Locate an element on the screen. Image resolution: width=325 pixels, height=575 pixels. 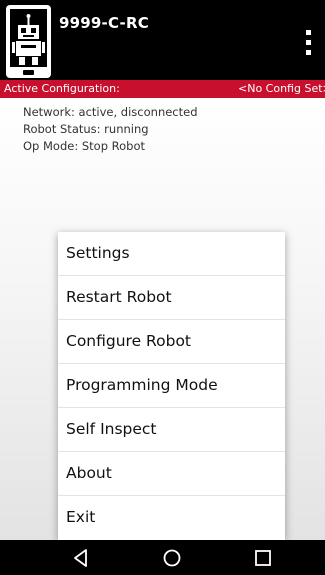
menu-item-configure-robot: Configure Robot is located at coordinates (171, 342).